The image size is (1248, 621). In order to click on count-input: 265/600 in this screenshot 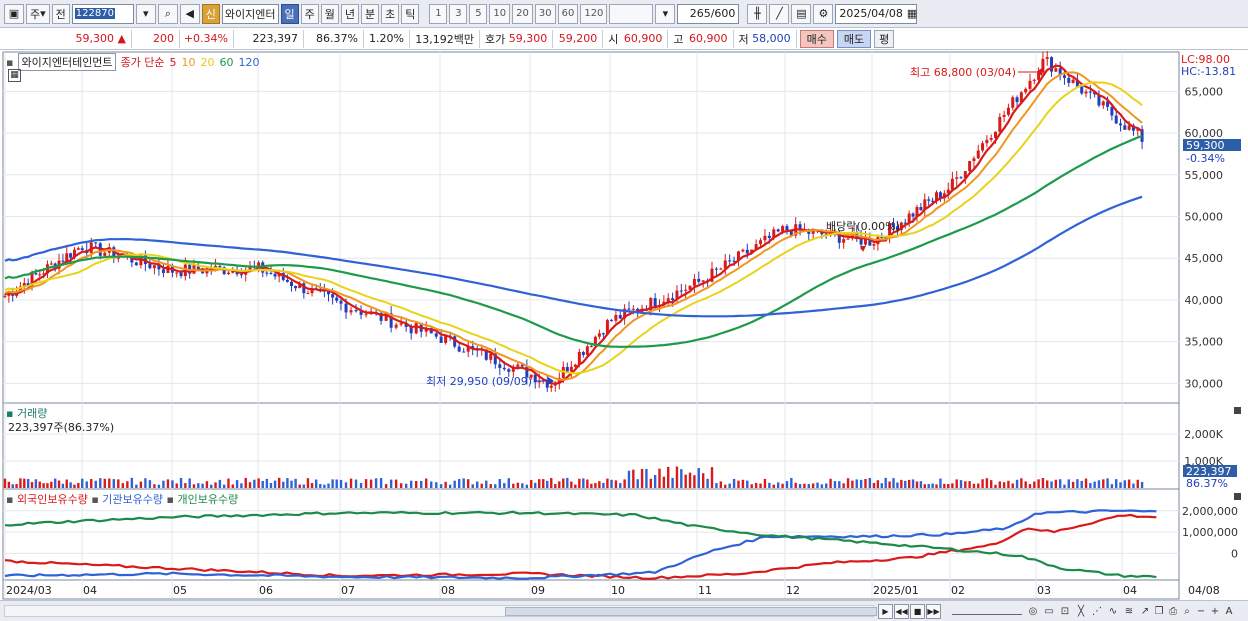, I will do `click(708, 13)`.